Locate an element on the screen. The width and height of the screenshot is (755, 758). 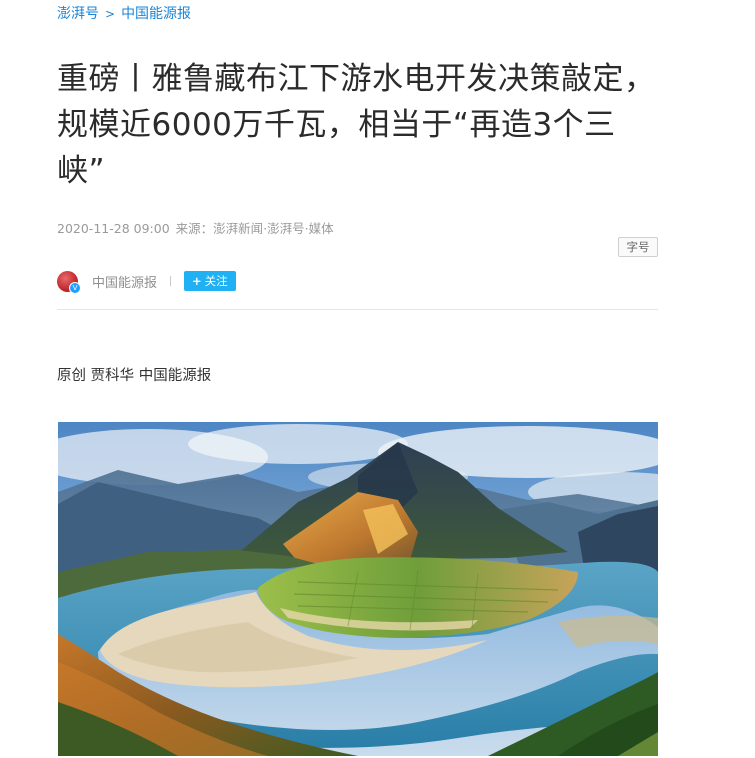
font-size-button: 字号 is located at coordinates (638, 247).